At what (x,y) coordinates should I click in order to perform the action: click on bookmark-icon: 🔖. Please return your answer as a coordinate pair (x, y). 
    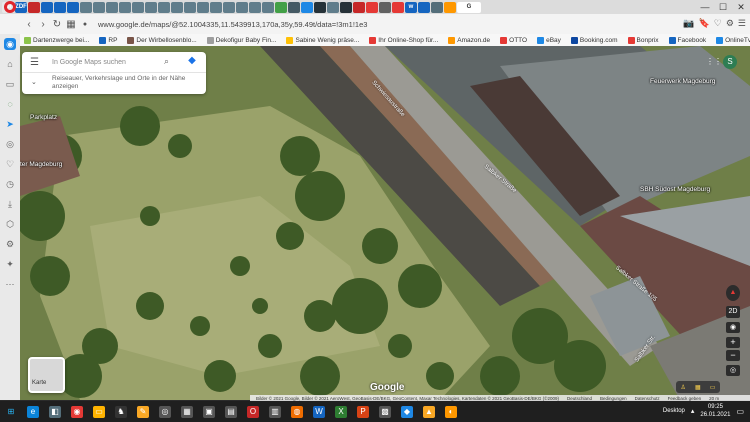
    Looking at the image, I should click on (704, 23).